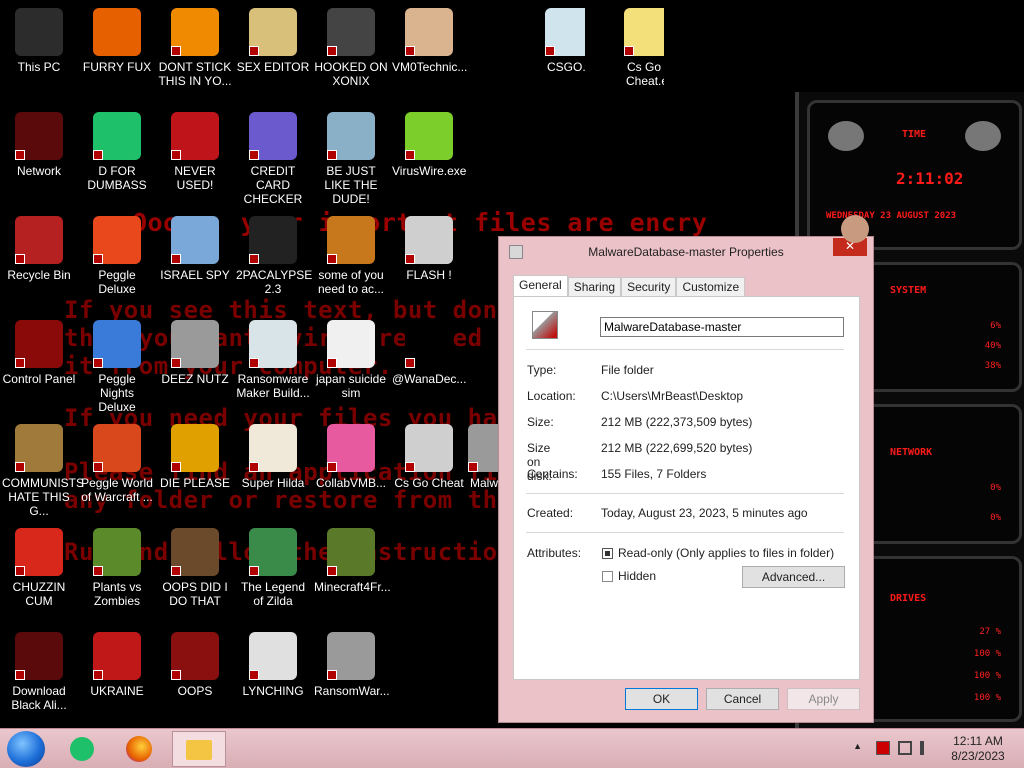  Describe the element at coordinates (26, 749) in the screenshot. I see `start-button` at that location.